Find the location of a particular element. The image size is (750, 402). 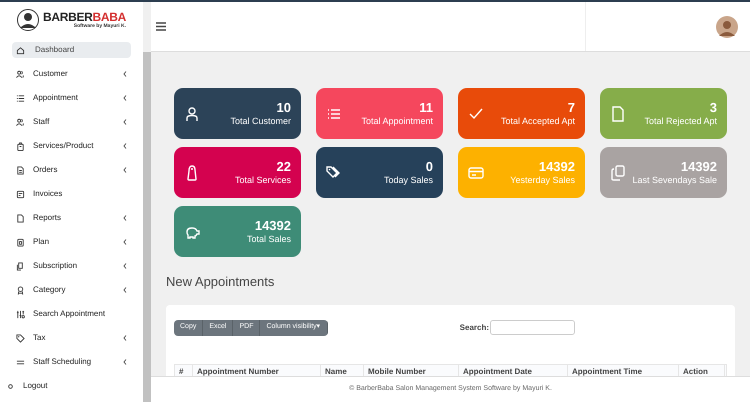

list-icon is located at coordinates (20, 98).